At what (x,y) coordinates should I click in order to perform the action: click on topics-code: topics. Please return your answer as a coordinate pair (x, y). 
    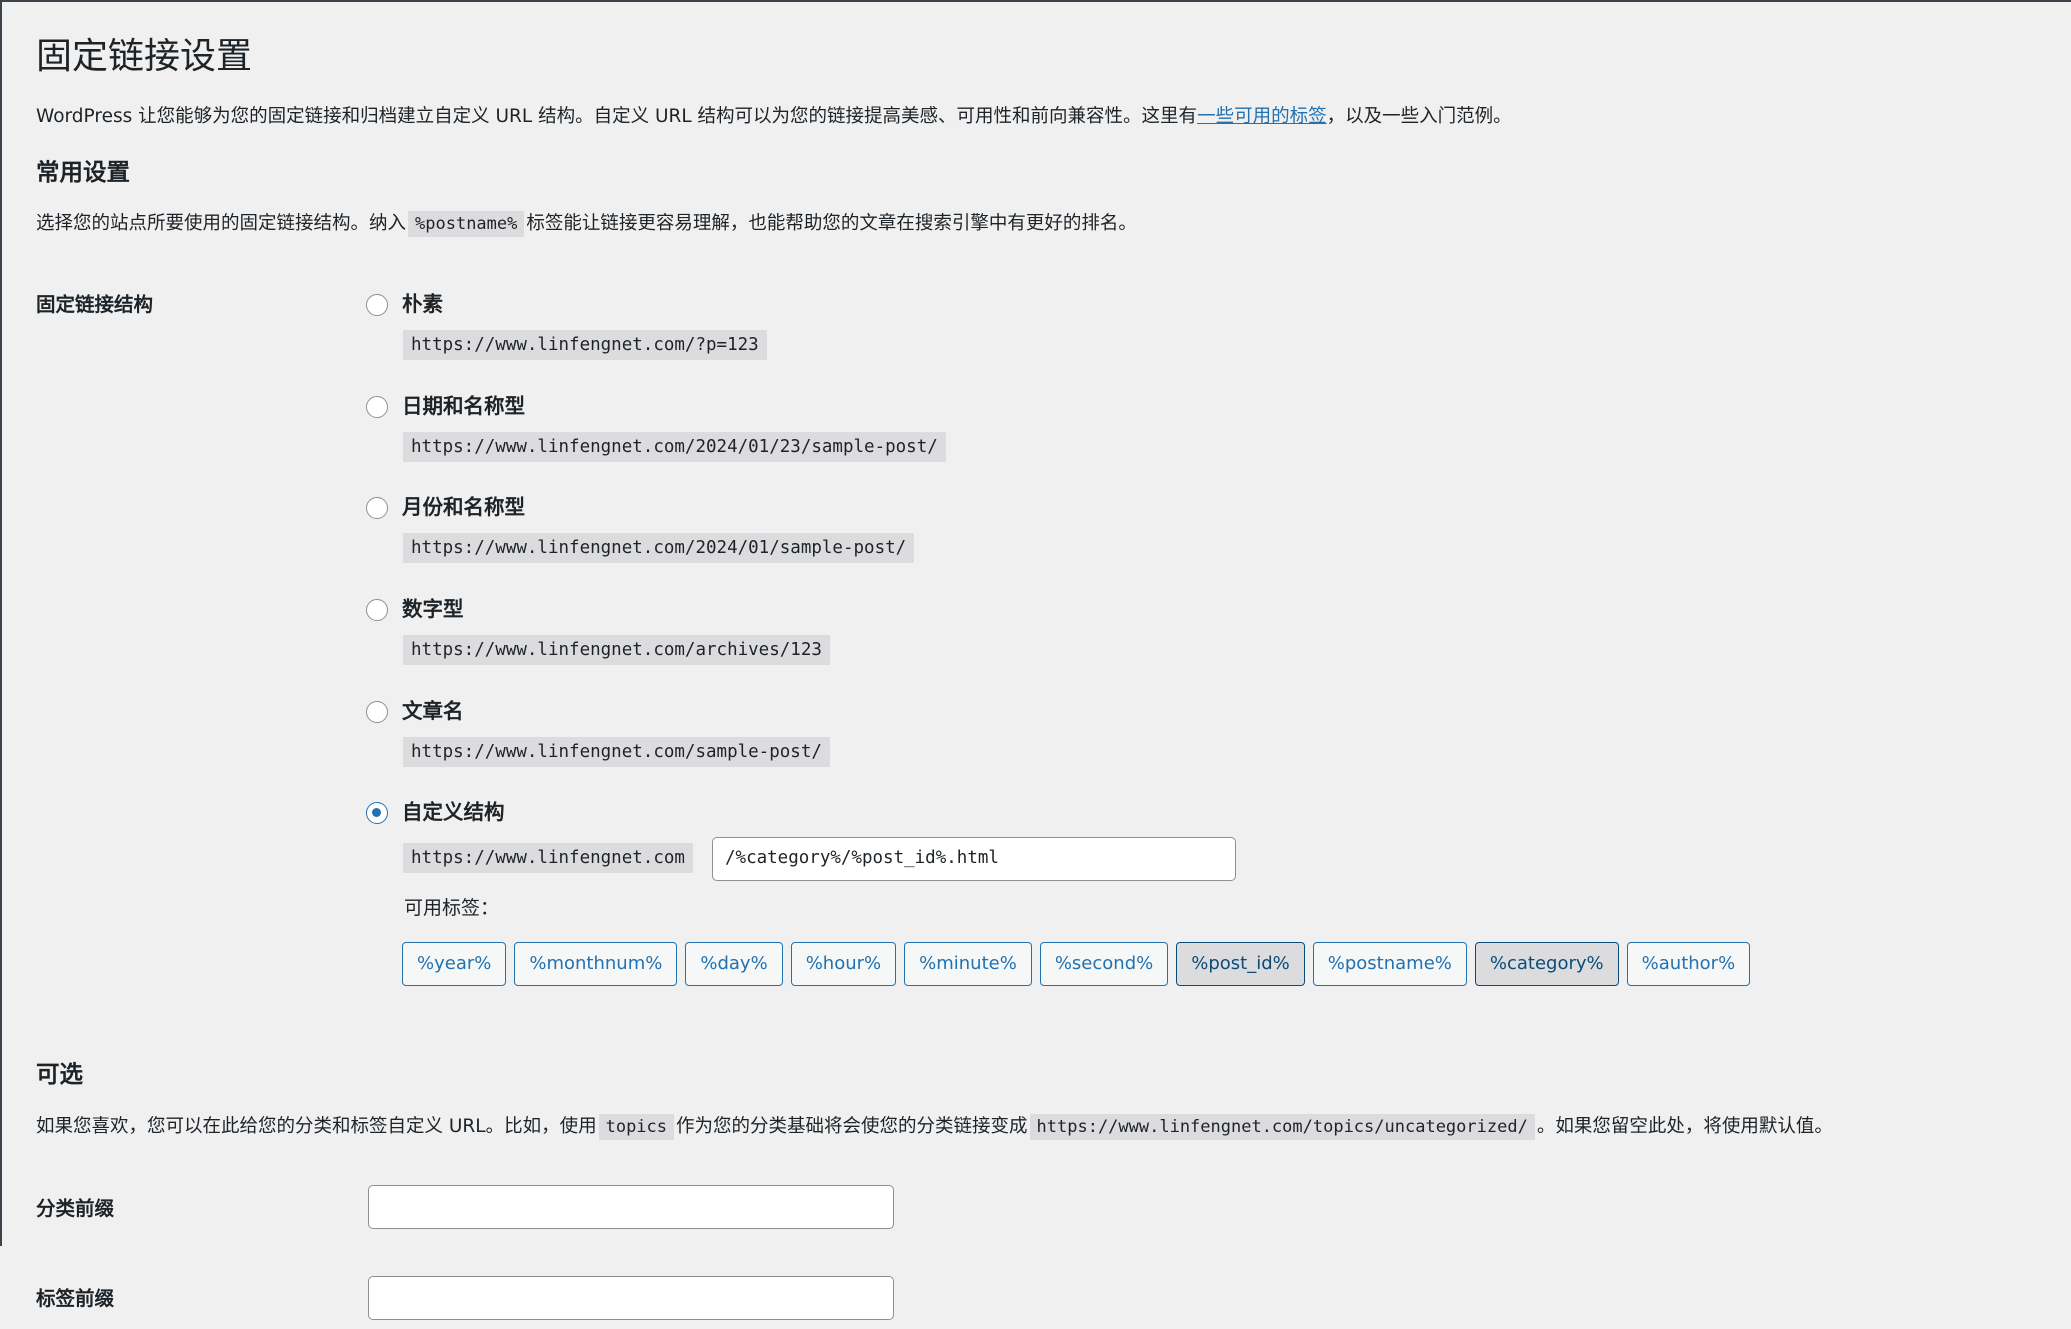
    Looking at the image, I should click on (636, 1127).